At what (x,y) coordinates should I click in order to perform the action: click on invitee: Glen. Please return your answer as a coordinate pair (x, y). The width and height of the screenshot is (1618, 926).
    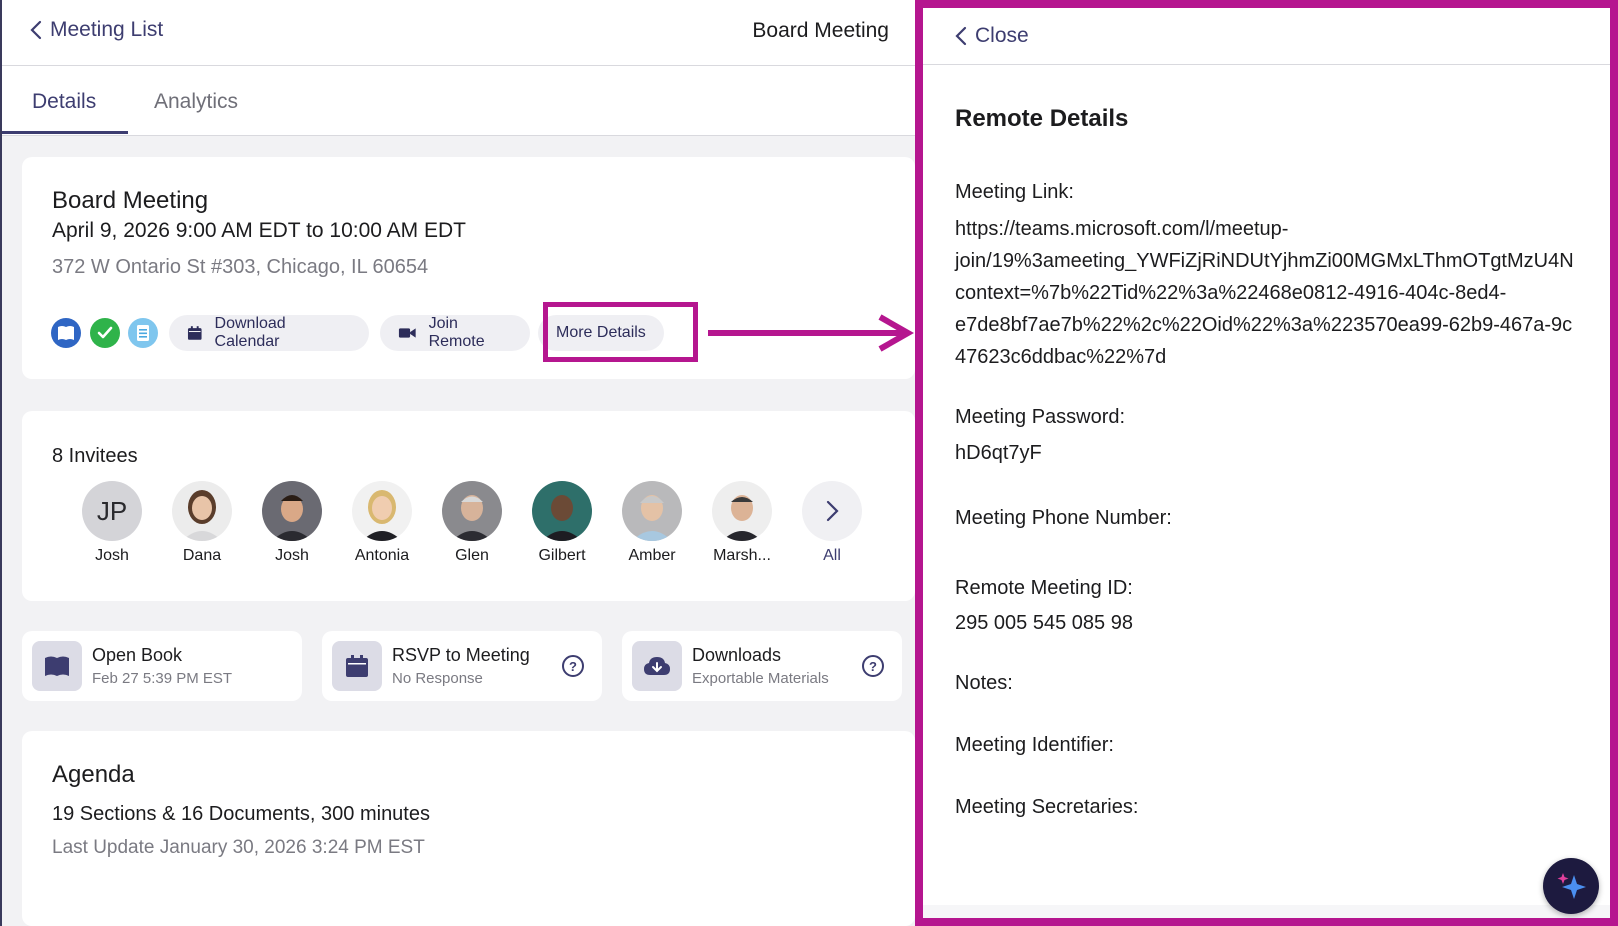
    Looking at the image, I should click on (472, 523).